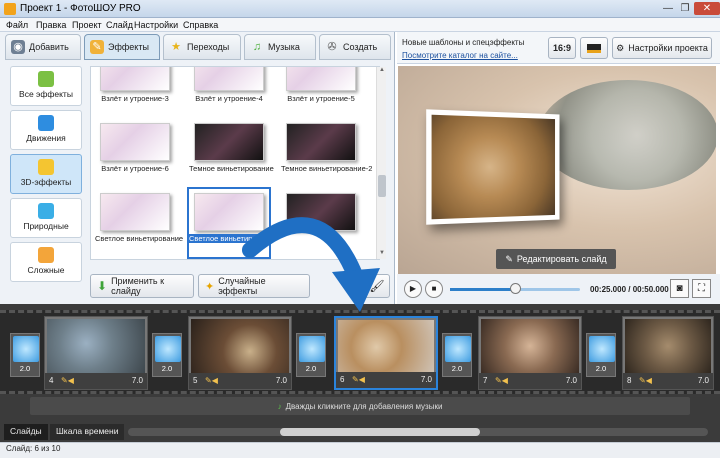  I want to click on cat-eye-background, so click(627, 135).